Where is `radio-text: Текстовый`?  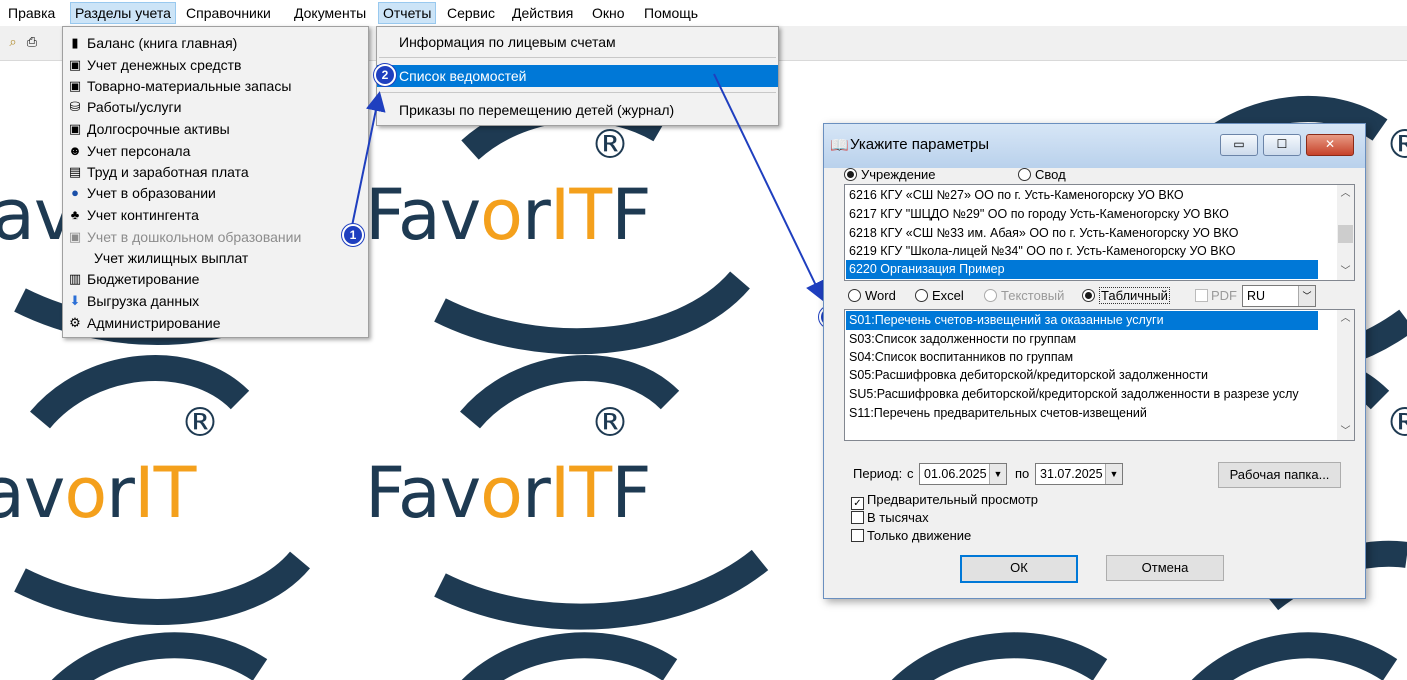 radio-text: Текстовый is located at coordinates (1024, 296).